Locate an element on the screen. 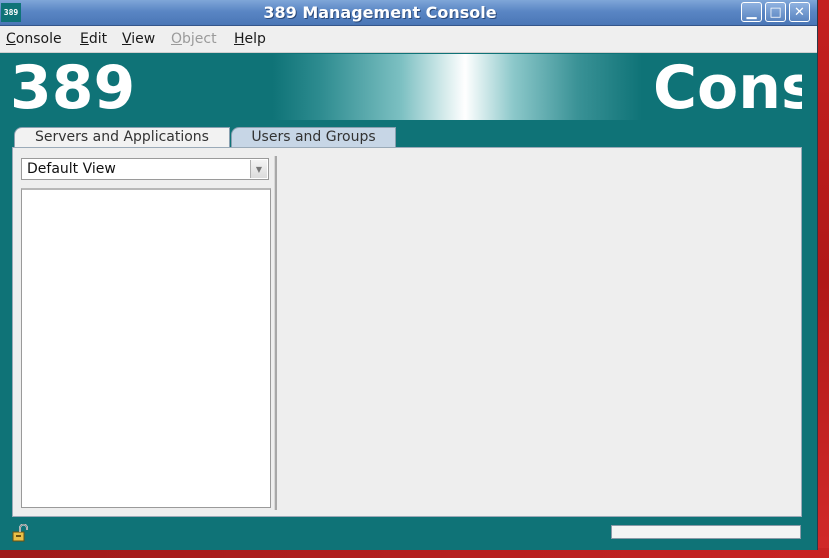  banner-product-text: Cons is located at coordinates (727, 87).